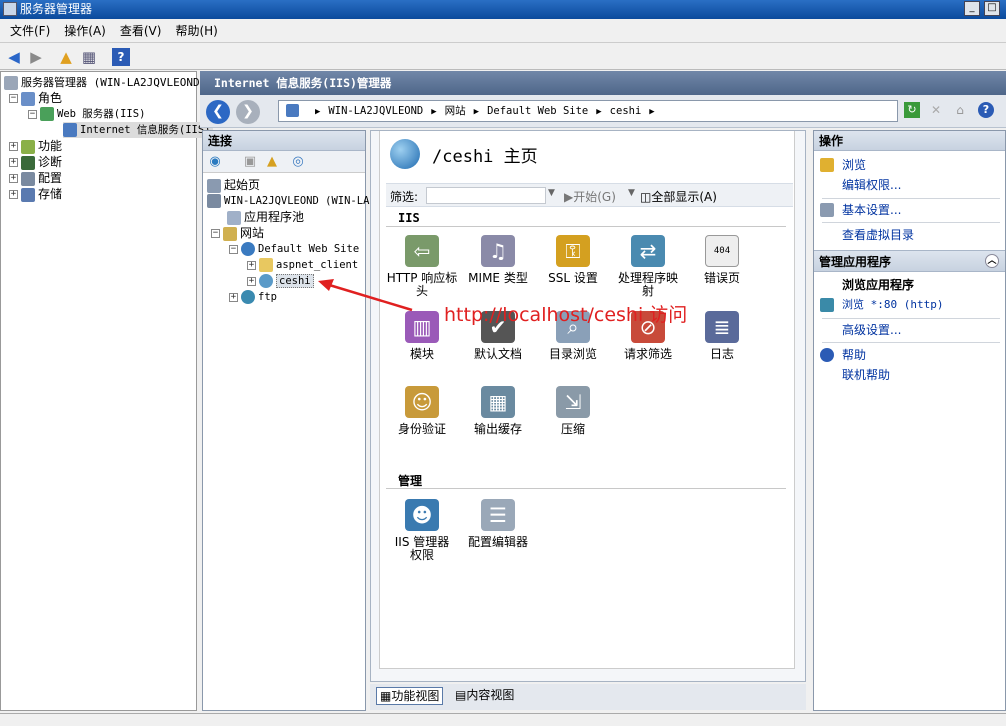 Image resolution: width=1006 pixels, height=726 pixels. Describe the element at coordinates (369, 297) in the screenshot. I see `annotation-arrow` at that location.